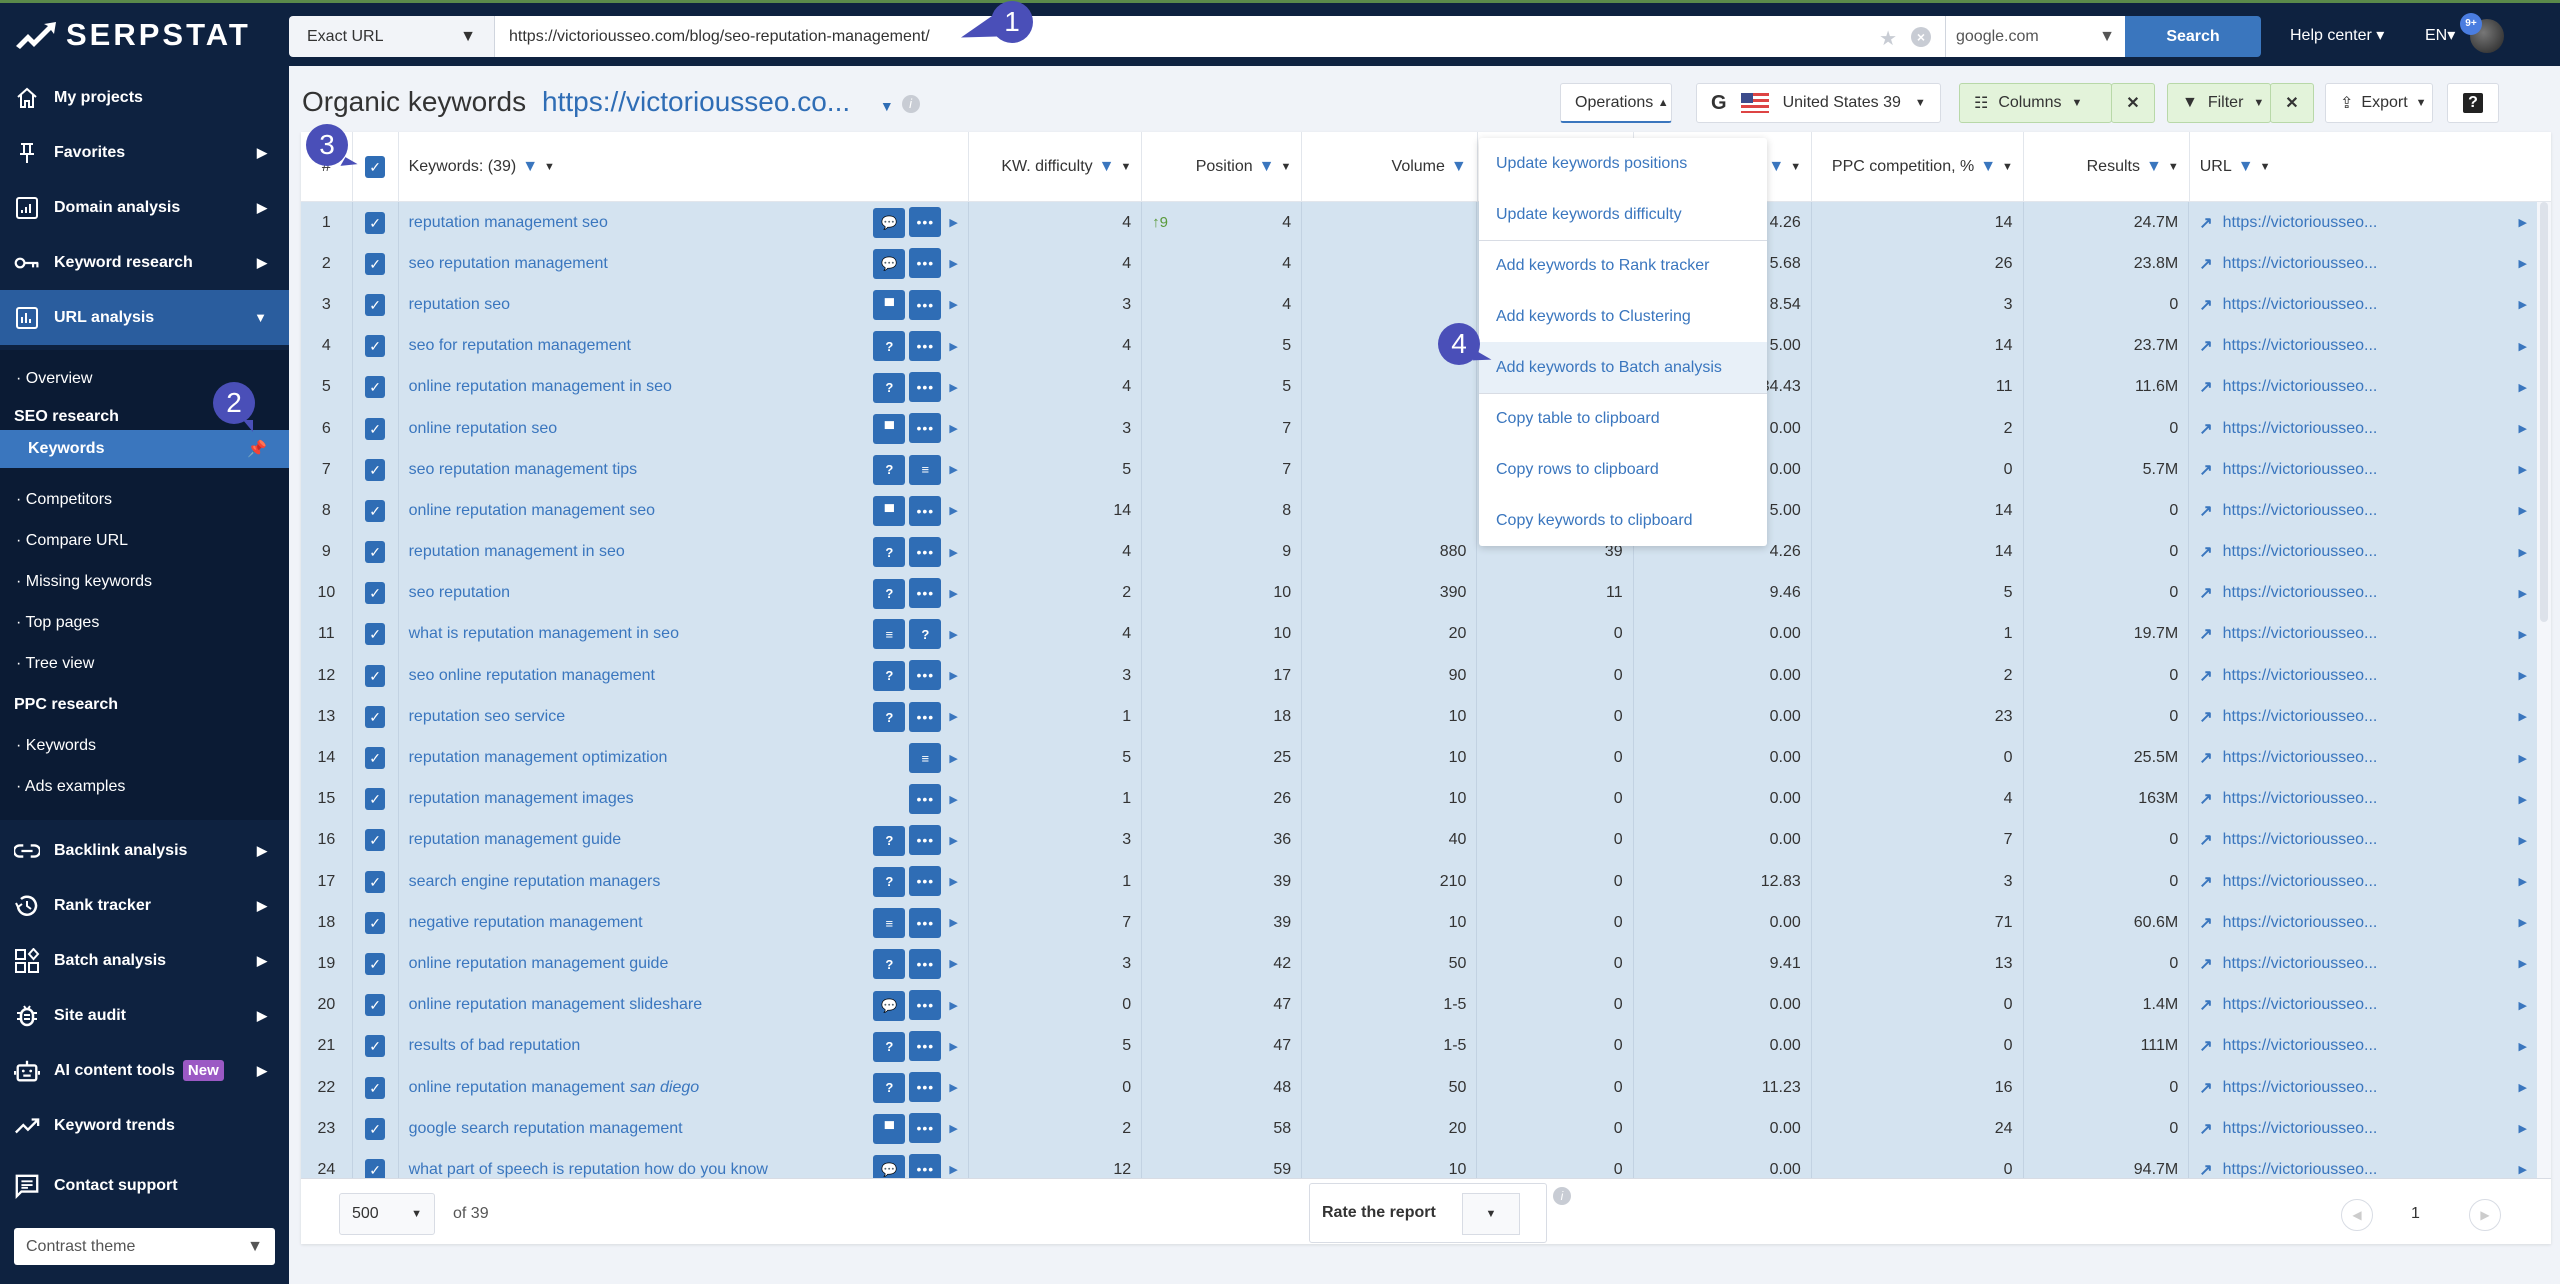 The width and height of the screenshot is (2560, 1284). What do you see at coordinates (684, 511) in the screenshot?
I see `keyword-cell: online reputation management seo ▀ ••• ▶` at bounding box center [684, 511].